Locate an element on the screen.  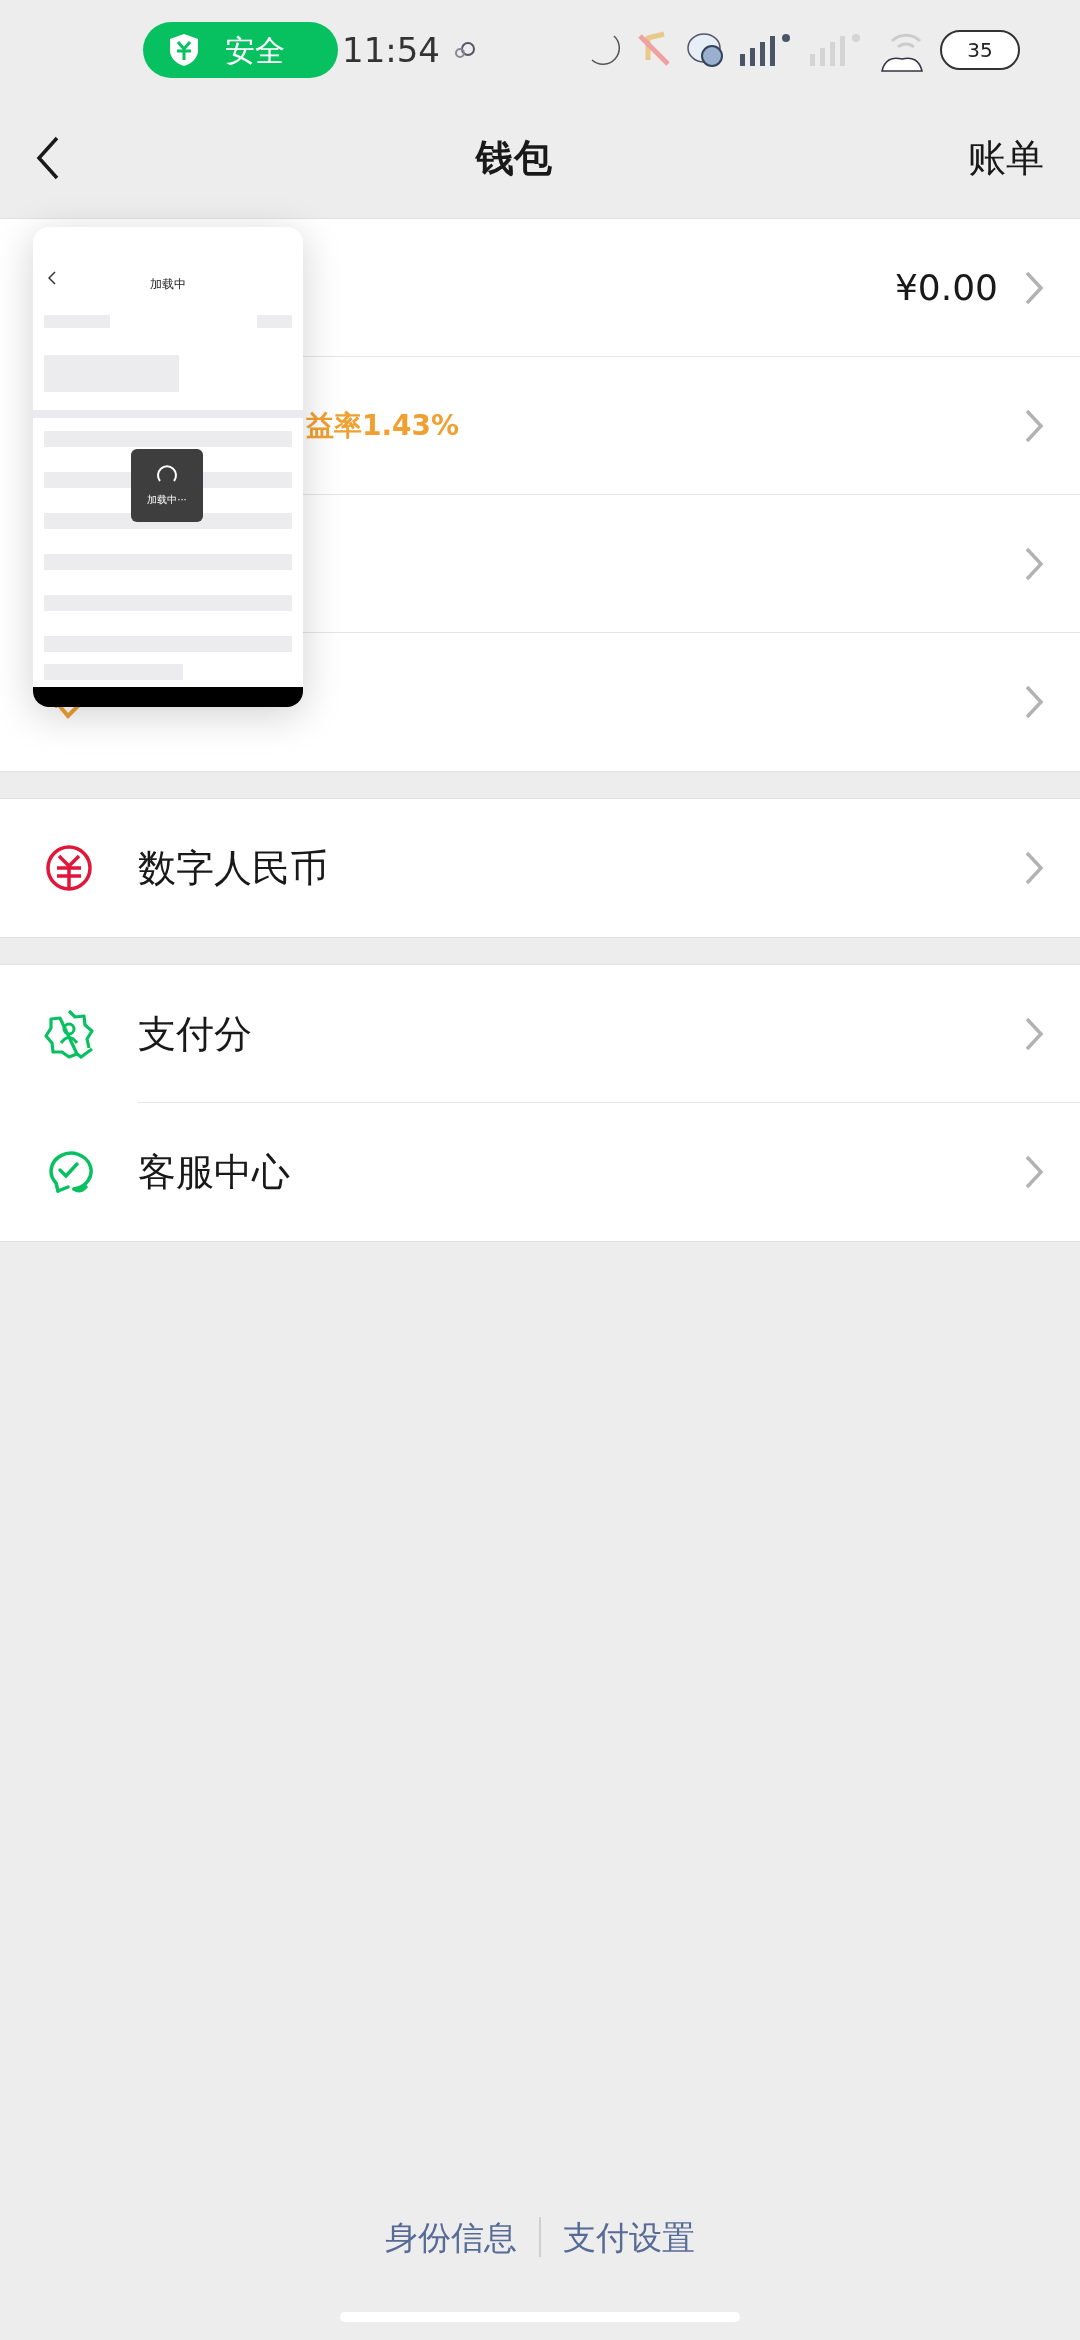
row-label: 数字人民币 is located at coordinates (233, 868).